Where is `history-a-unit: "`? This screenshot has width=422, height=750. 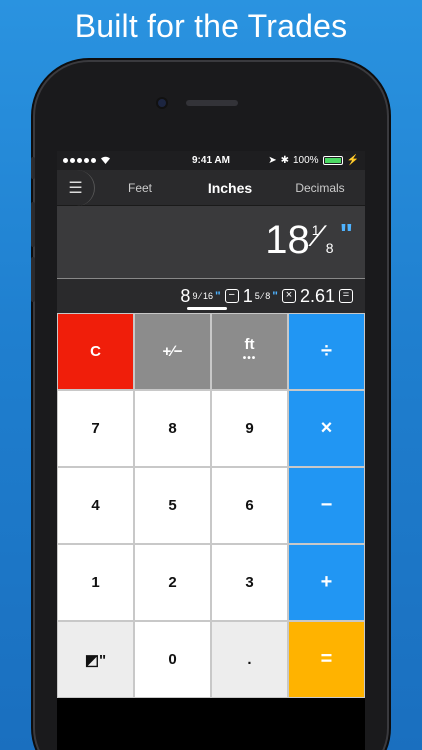
history-a-unit: " is located at coordinates (217, 296).